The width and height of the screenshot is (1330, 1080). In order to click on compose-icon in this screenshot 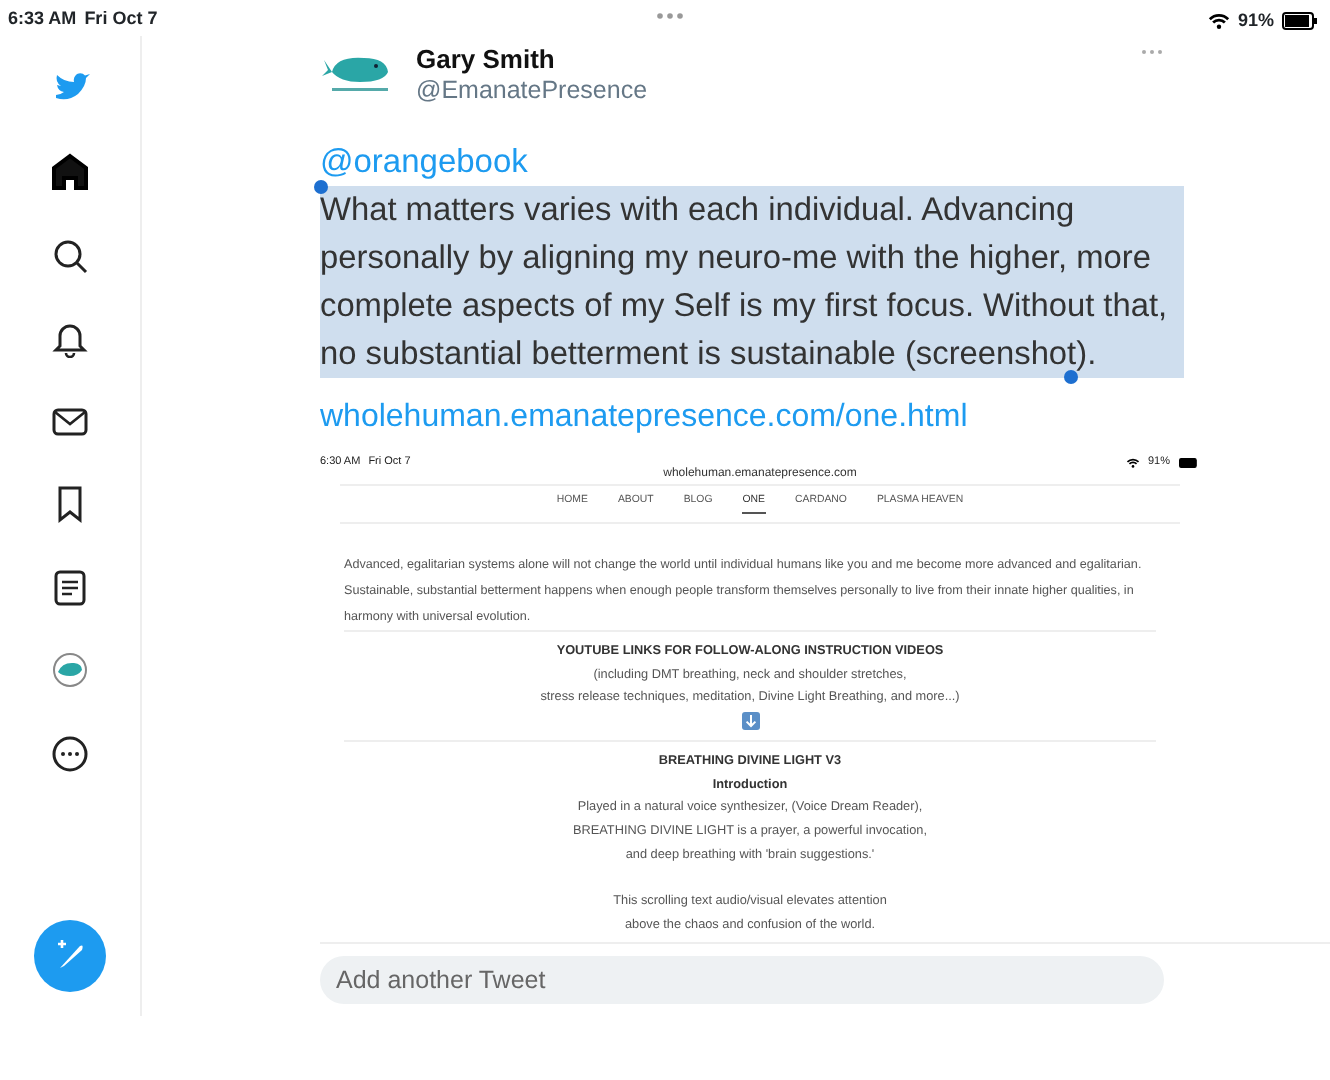, I will do `click(70, 955)`.